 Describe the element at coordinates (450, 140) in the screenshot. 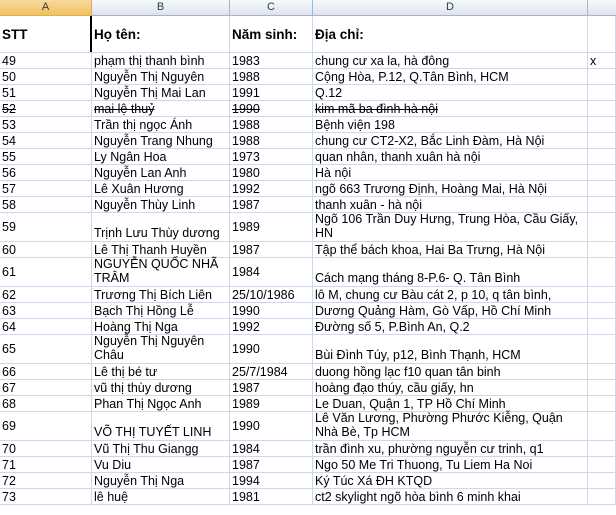

I see `address-cell: chung cư CT2-X2, Bắc Linh Đàm, Hà Nội` at that location.